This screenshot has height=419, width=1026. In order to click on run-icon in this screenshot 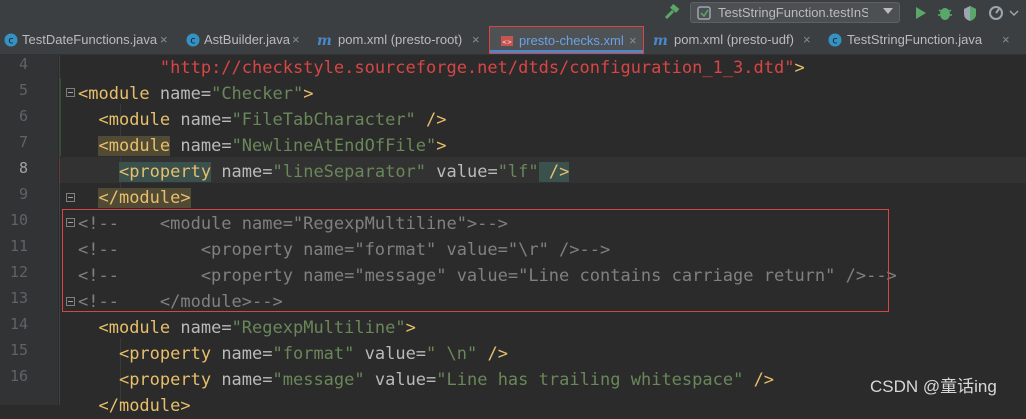, I will do `click(920, 13)`.